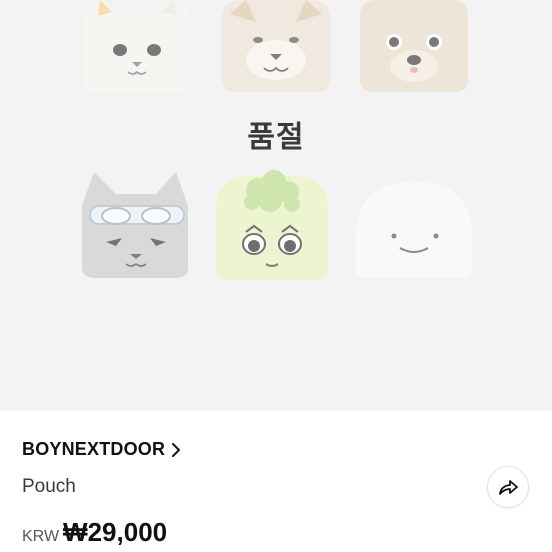 This screenshot has width=552, height=552. Describe the element at coordinates (414, 46) in the screenshot. I see `bear-pouch-image` at that location.